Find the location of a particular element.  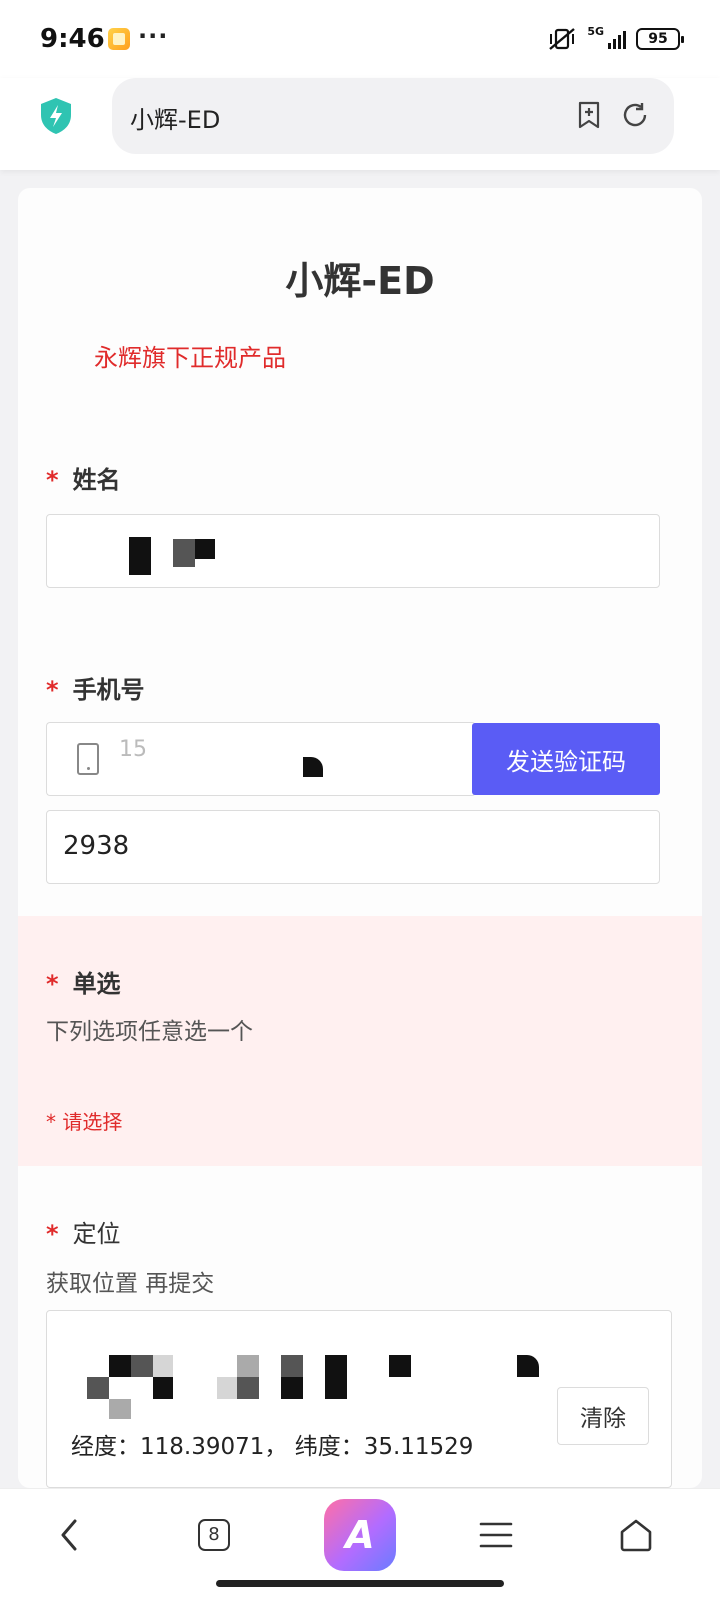

location-question-description: 获取位置 再提交 is located at coordinates (130, 1284).